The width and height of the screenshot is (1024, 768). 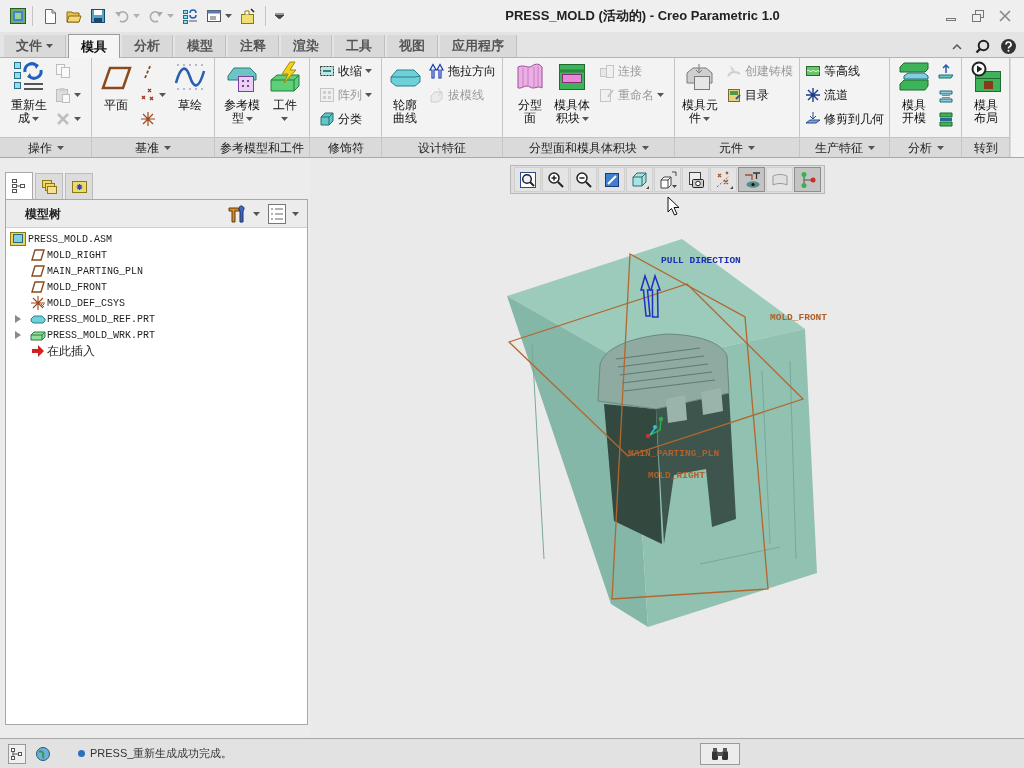 What do you see at coordinates (93, 319) in the screenshot?
I see `tree-item: PRESS_MOLD_REF.PRT` at bounding box center [93, 319].